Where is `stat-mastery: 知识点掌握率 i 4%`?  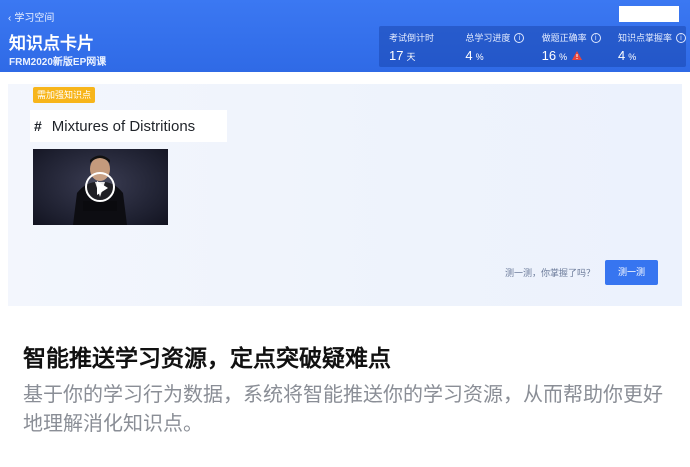
stat-mastery: 知识点掌握率 i 4% is located at coordinates (647, 46).